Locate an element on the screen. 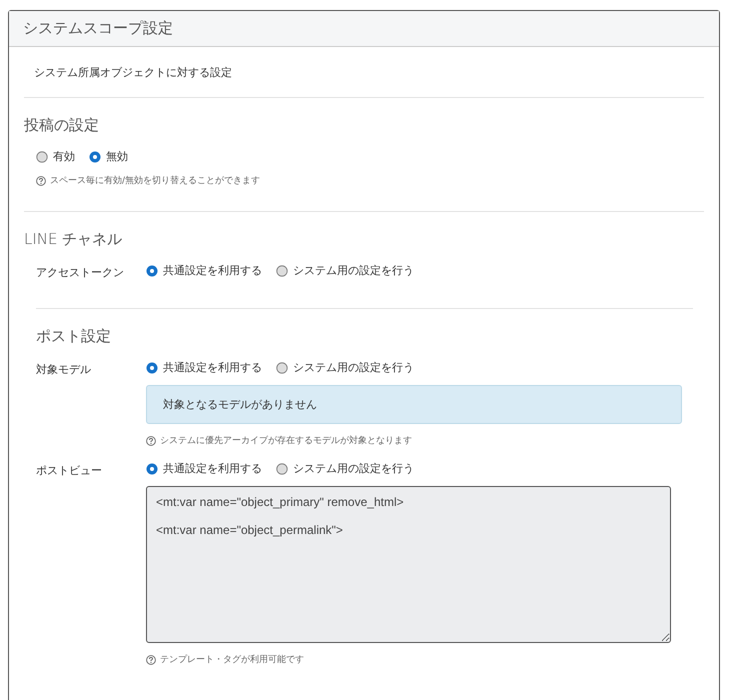  help-text: テンプレート・タグが利用可能です is located at coordinates (232, 659).